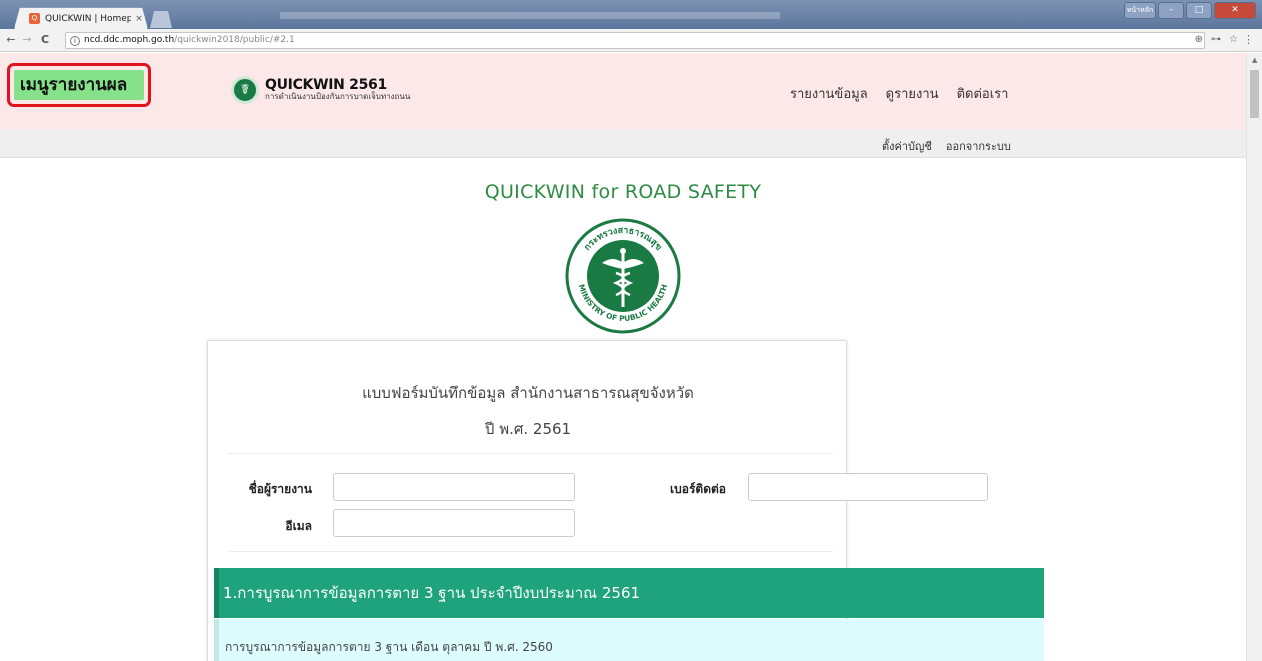  I want to click on nav-report-data: รายงานข้อมูล, so click(829, 93).